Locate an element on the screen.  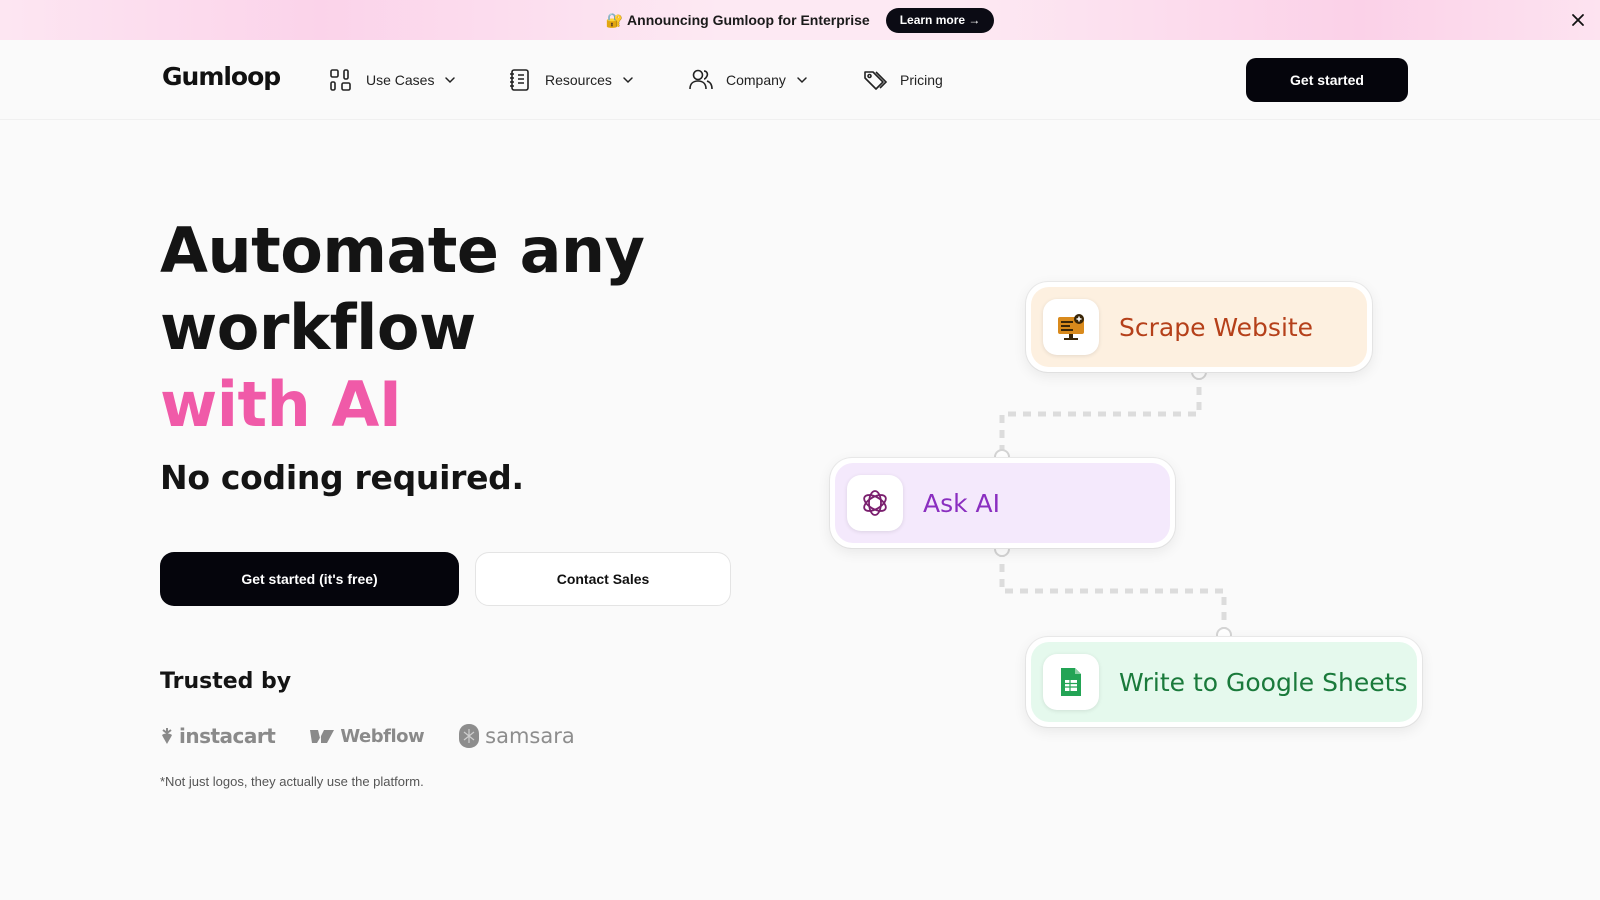
flow-node-write-google-sheets: Write to Google Sheets is located at coordinates (1224, 682).